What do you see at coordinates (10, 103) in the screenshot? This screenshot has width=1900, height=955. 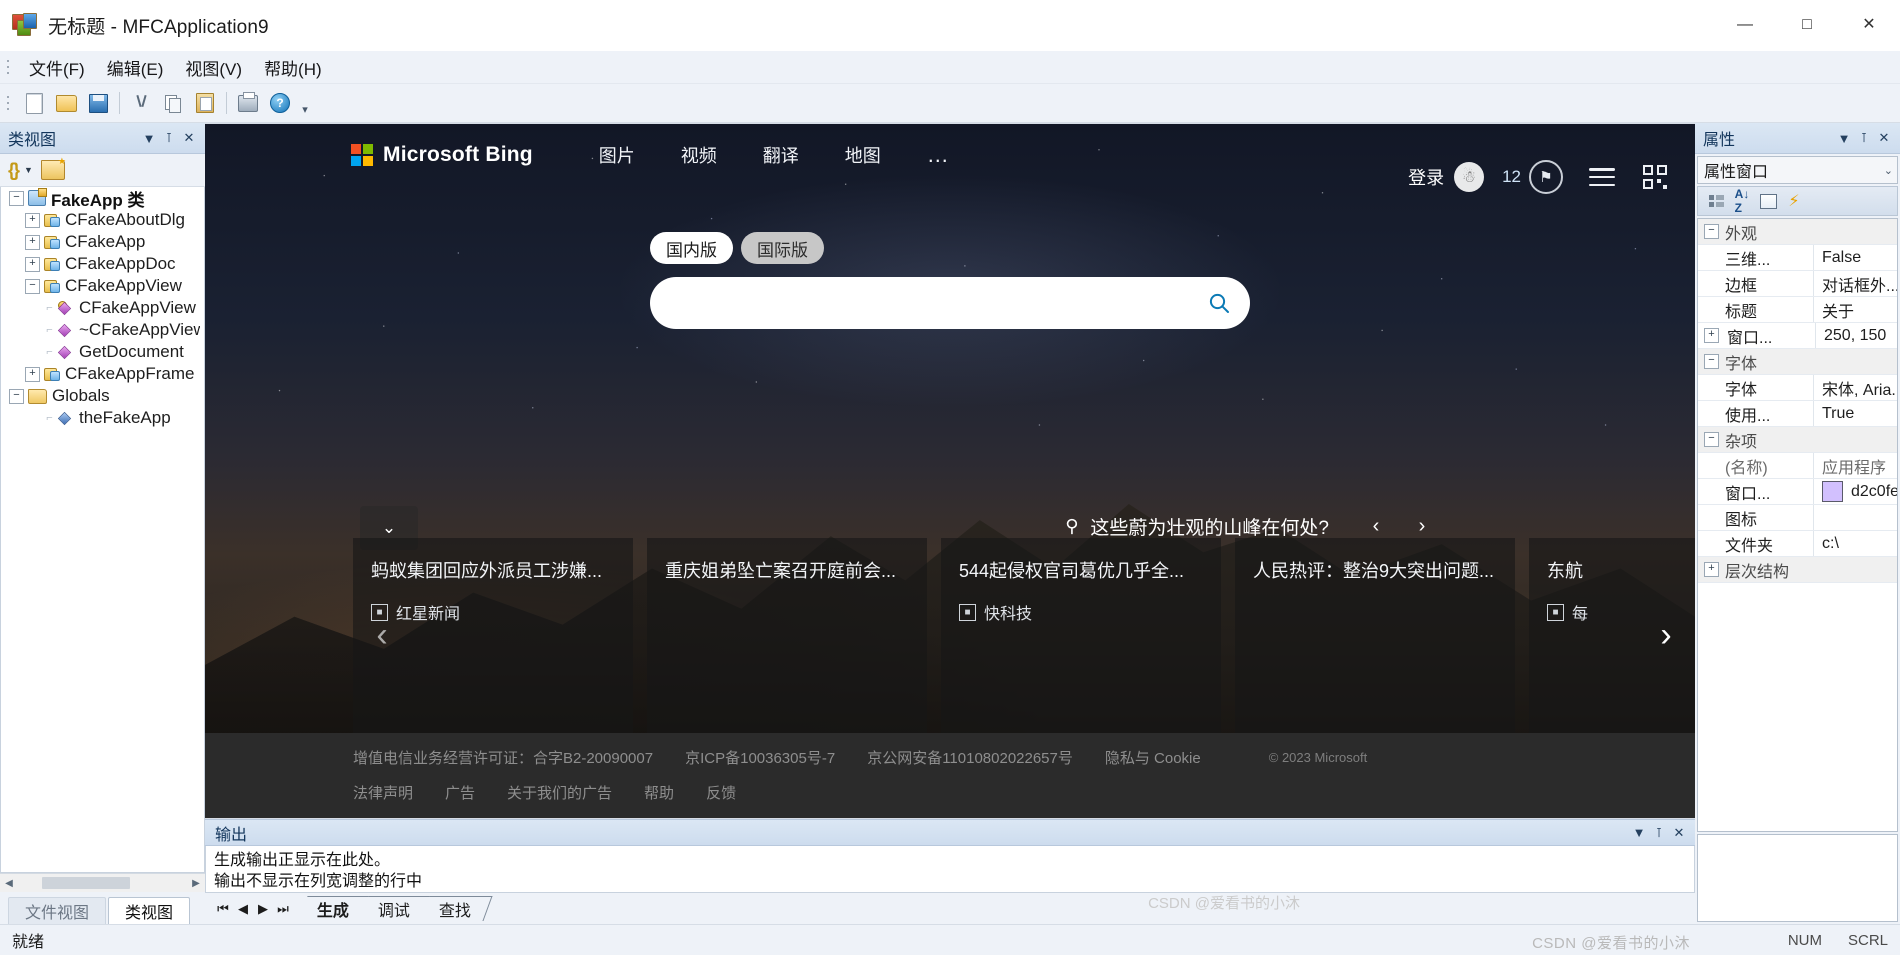 I see `toolbar-grip` at bounding box center [10, 103].